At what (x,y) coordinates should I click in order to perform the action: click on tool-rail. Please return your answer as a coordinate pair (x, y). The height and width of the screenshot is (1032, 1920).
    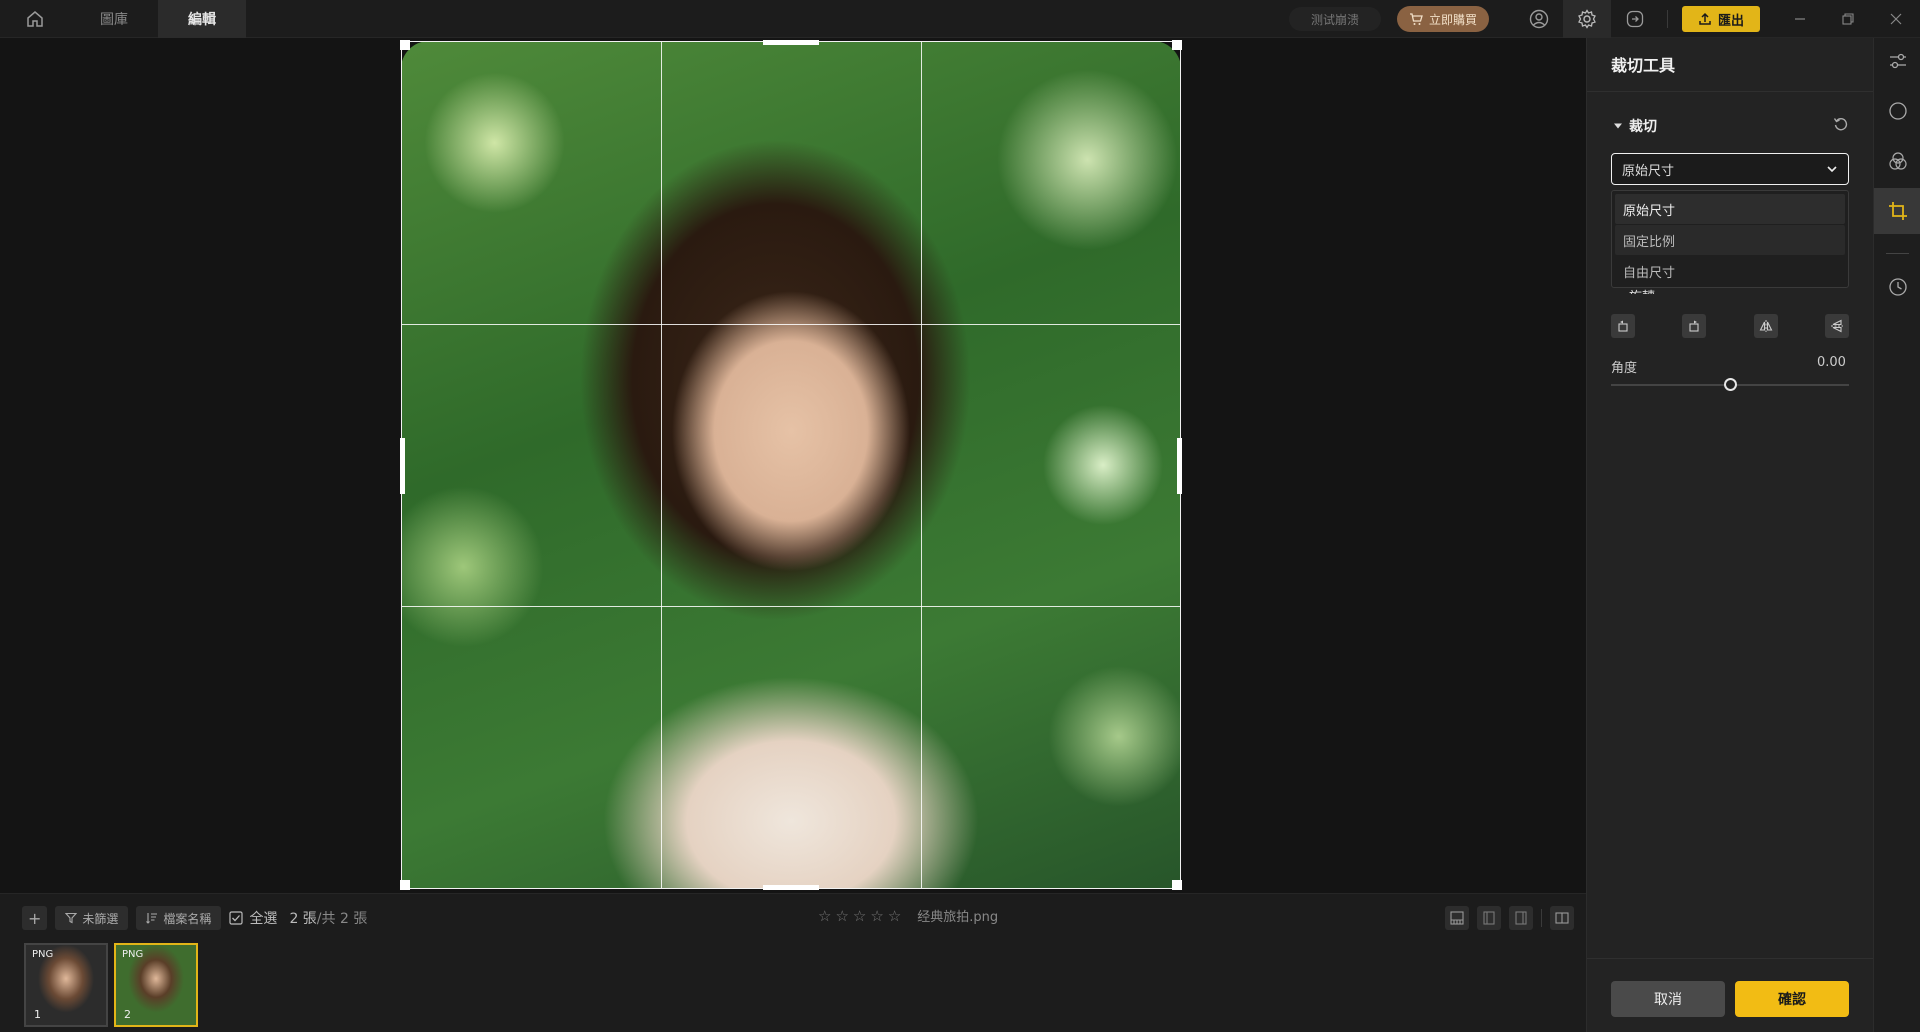
    Looking at the image, I should click on (1896, 535).